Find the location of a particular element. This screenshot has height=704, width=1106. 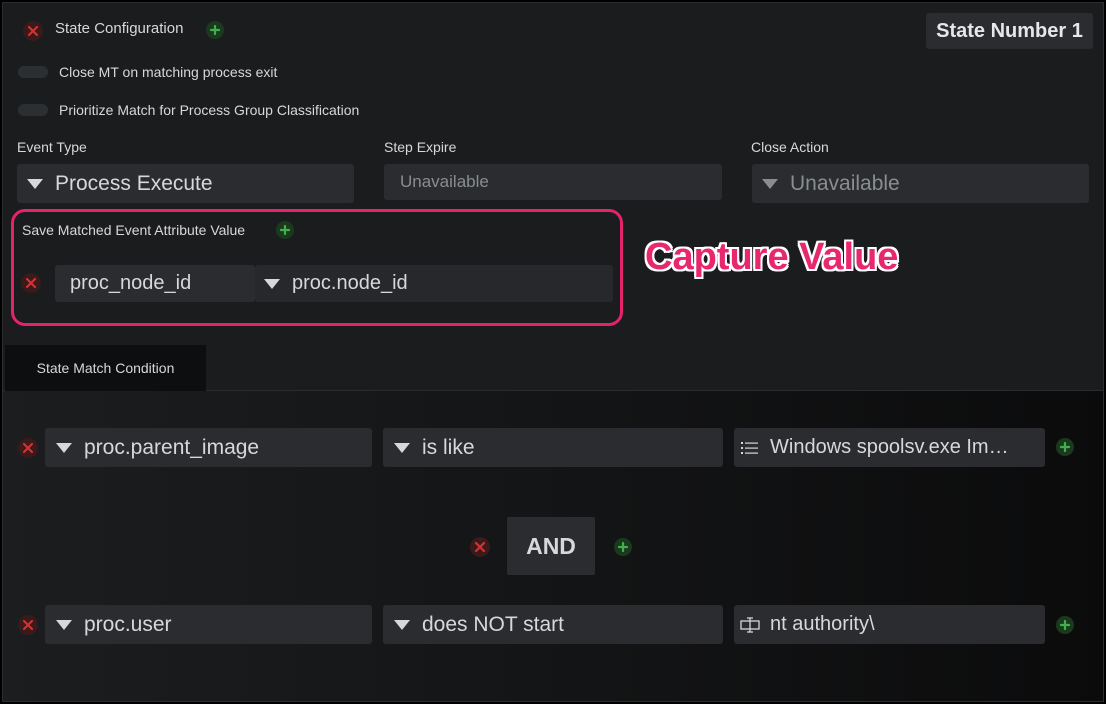

tab-bar: State Match Condition is located at coordinates (553, 368).